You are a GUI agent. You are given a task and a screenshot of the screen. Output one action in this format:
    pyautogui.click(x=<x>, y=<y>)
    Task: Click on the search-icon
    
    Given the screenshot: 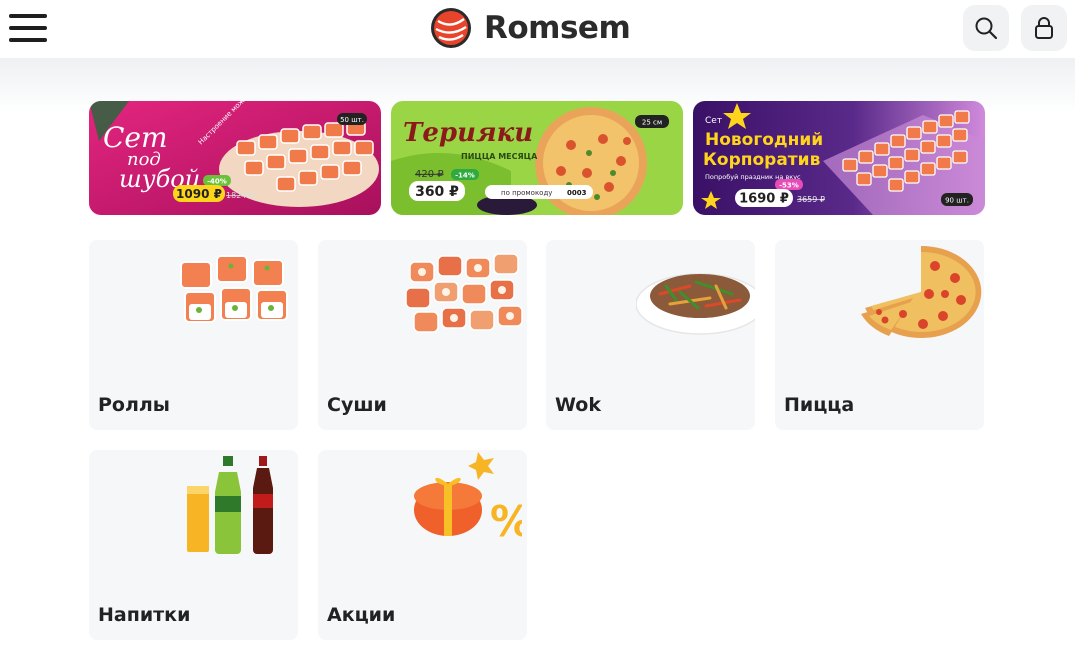 What is the action you would take?
    pyautogui.click(x=986, y=28)
    